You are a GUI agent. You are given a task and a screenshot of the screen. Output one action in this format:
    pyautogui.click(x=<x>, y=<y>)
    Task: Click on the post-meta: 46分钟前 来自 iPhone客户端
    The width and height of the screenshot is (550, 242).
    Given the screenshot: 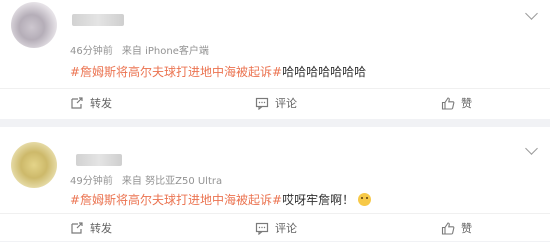 What is the action you would take?
    pyautogui.click(x=142, y=49)
    